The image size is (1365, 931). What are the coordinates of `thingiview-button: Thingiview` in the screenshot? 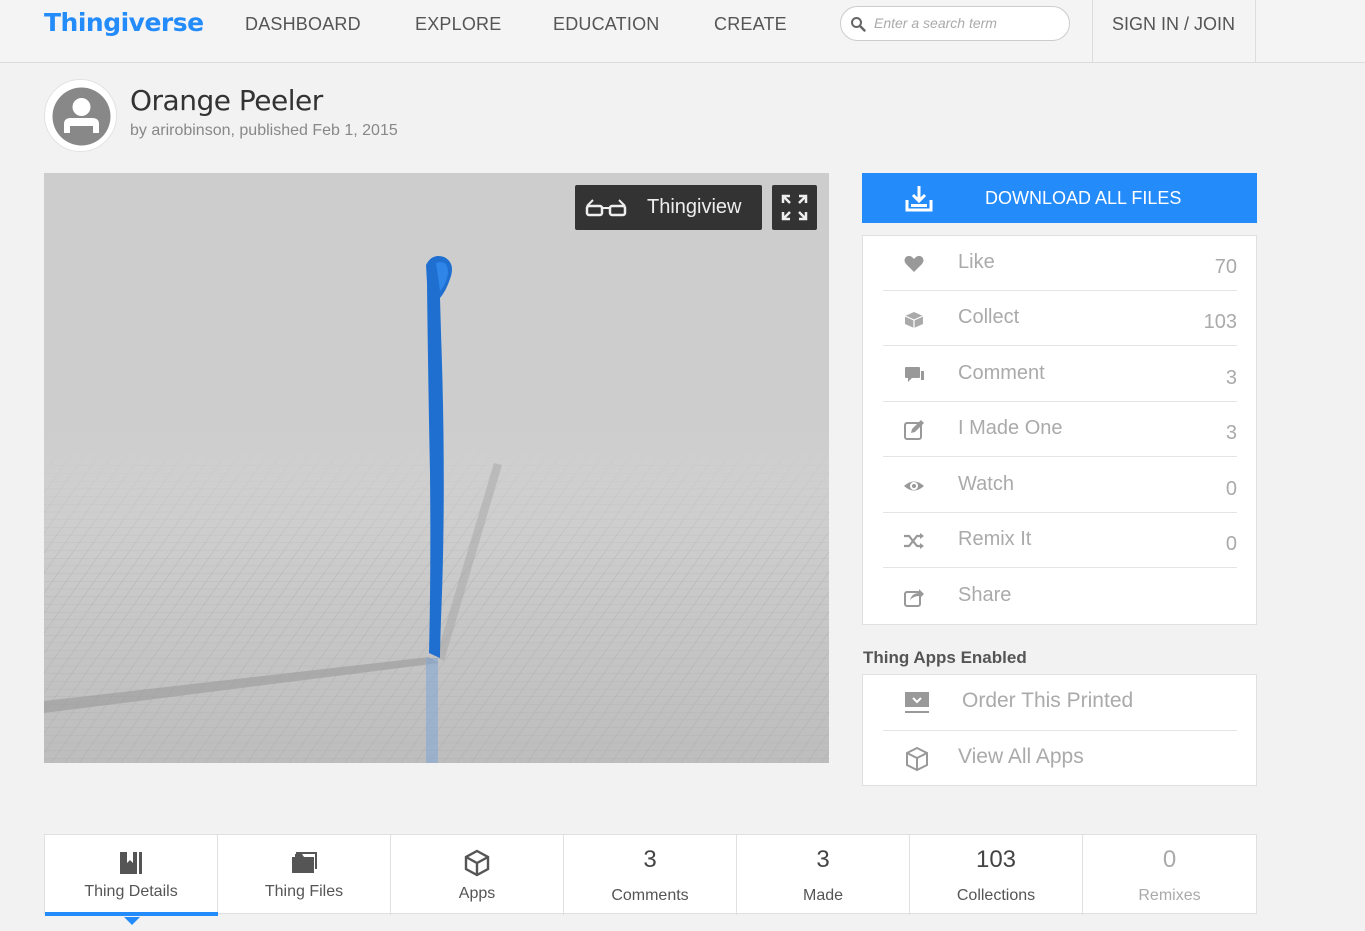 It's located at (668, 207).